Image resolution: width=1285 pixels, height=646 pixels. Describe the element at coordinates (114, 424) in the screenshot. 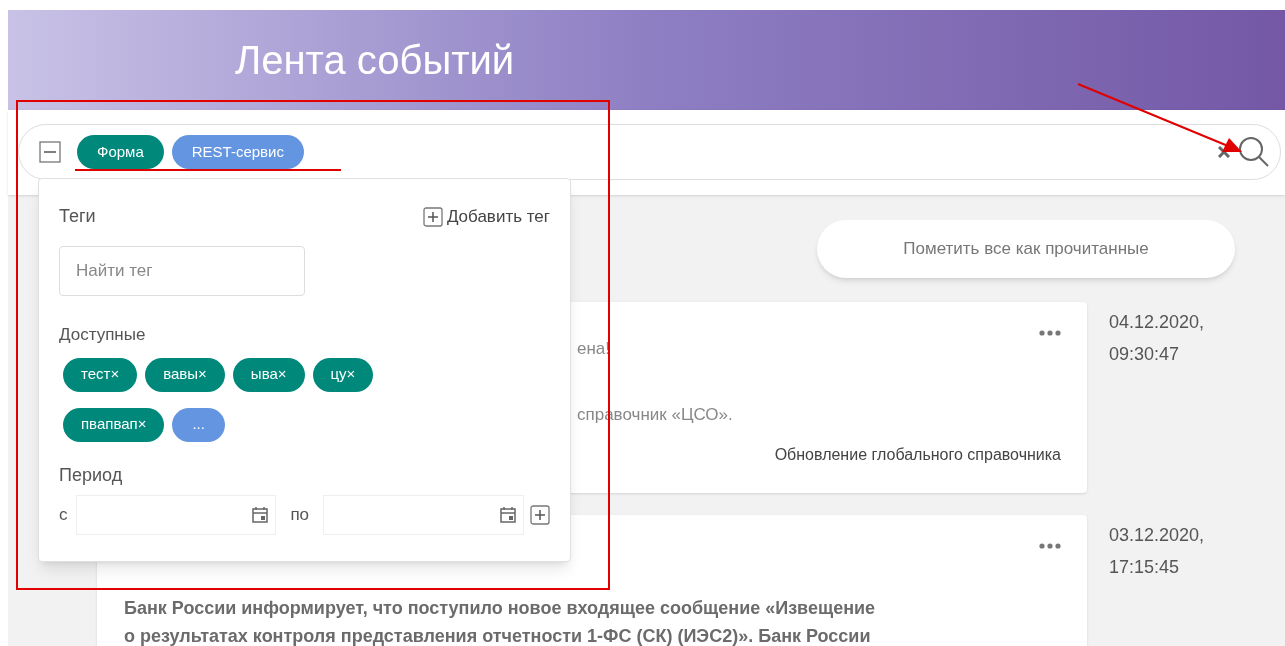

I see `tag-chip: пвапвап×` at that location.